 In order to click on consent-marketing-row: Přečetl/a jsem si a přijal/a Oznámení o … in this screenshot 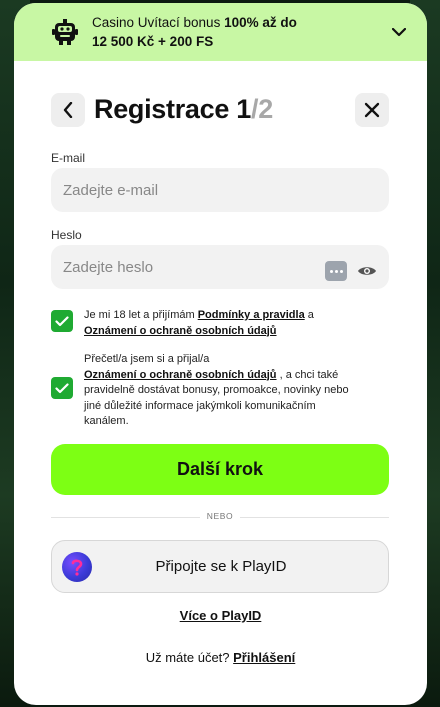, I will do `click(221, 391)`.